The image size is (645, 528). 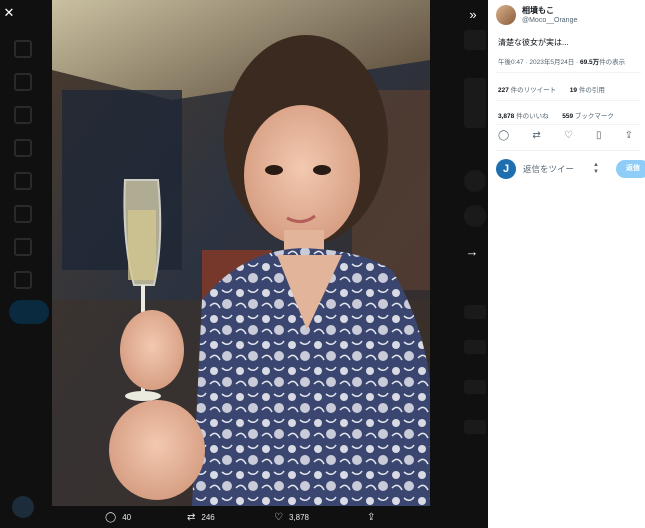 I want to click on background-right-column, so click(x=474, y=264).